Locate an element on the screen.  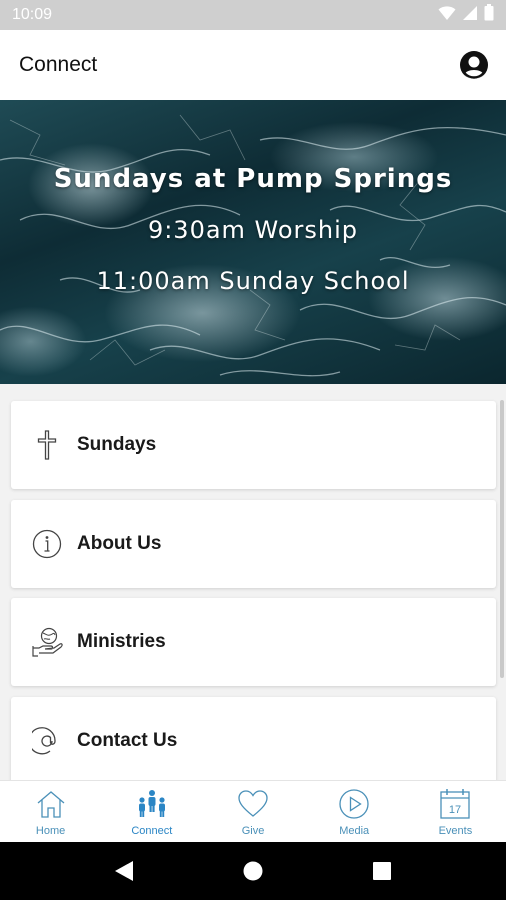
tab-give: Give is located at coordinates (252, 811).